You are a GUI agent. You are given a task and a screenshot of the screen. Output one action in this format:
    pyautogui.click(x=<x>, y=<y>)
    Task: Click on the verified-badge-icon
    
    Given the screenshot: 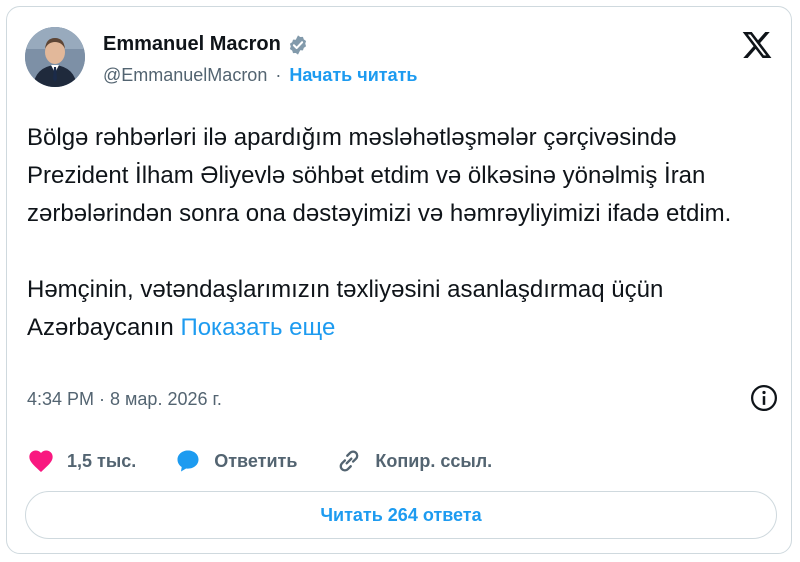 What is the action you would take?
    pyautogui.click(x=297, y=44)
    